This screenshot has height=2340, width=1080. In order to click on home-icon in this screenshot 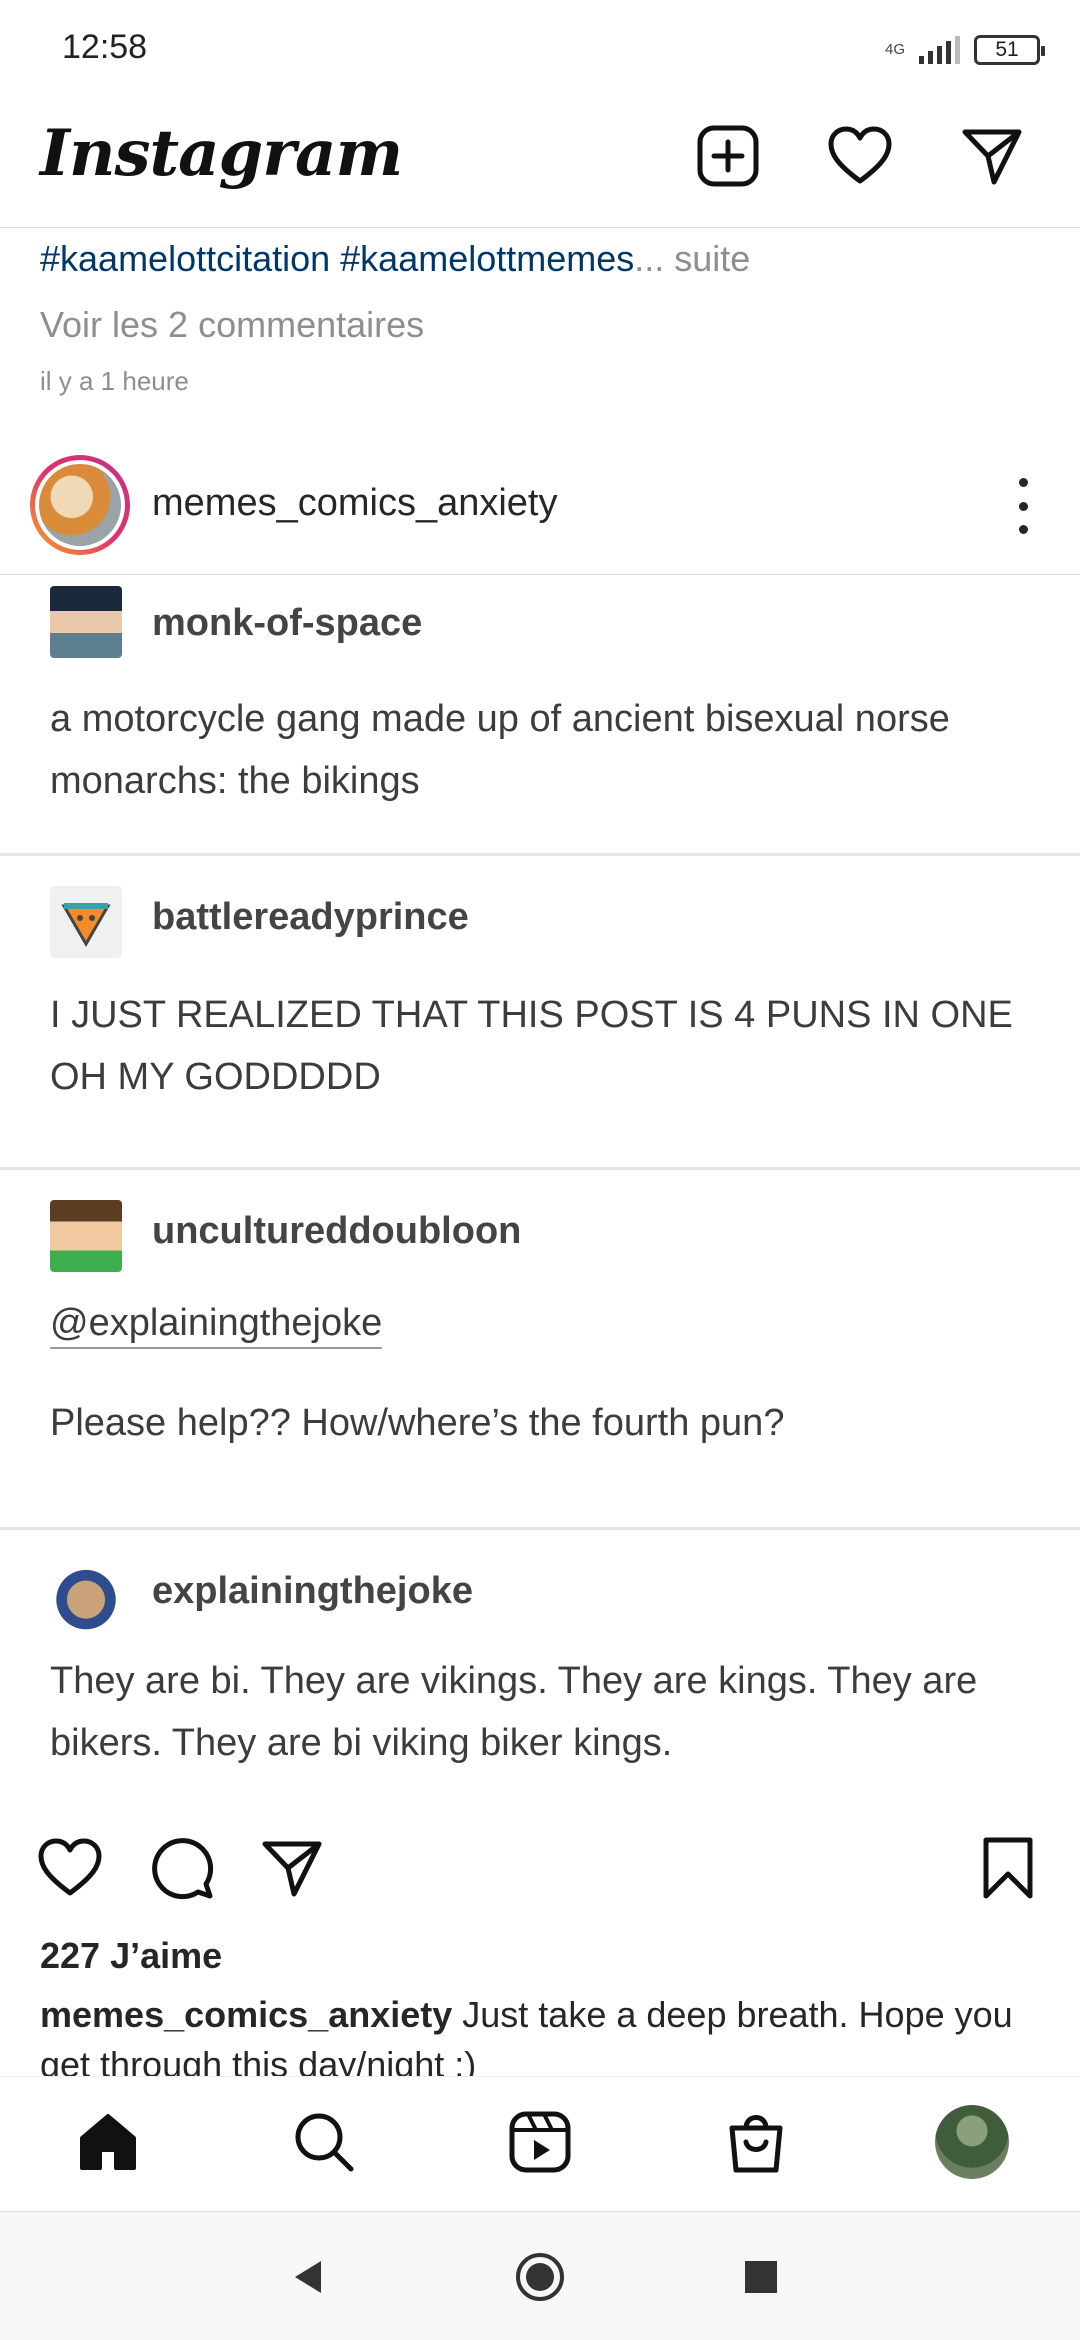, I will do `click(108, 2142)`.